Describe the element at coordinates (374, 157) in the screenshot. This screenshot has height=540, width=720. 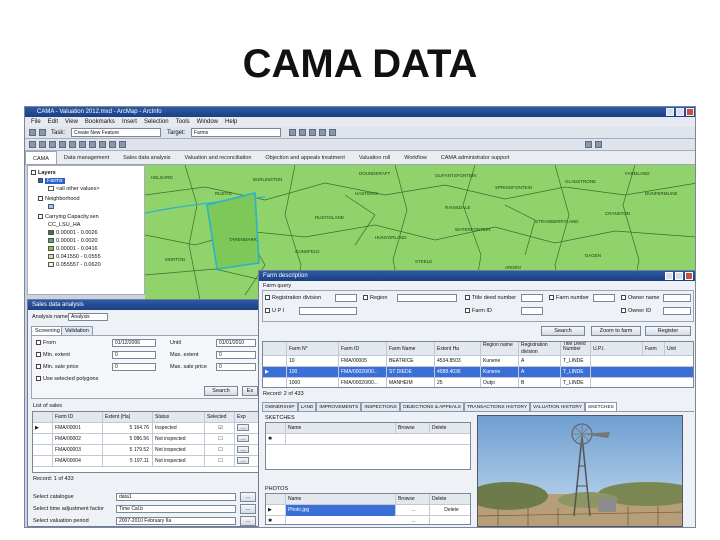
I see `tab-valuation-roll: Valuation roll` at that location.